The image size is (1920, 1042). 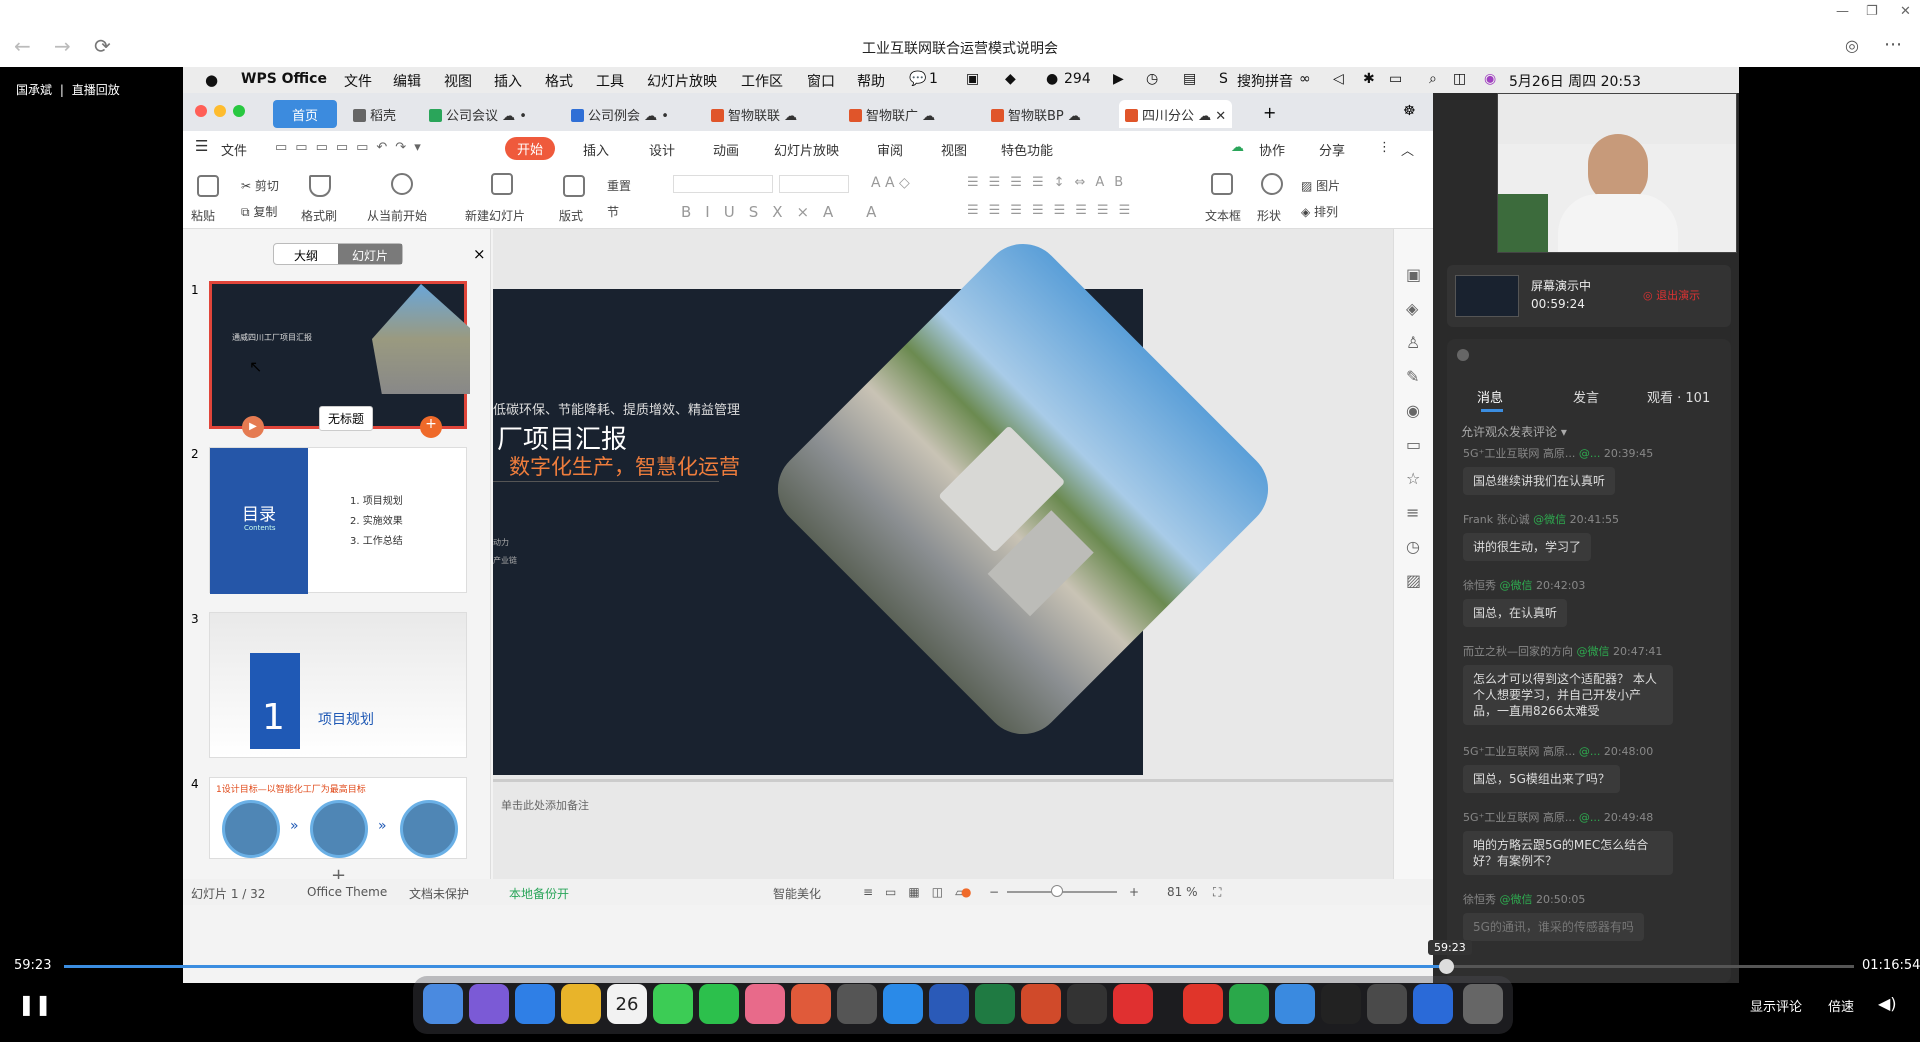 I want to click on tab-home: 首页, so click(x=305, y=114).